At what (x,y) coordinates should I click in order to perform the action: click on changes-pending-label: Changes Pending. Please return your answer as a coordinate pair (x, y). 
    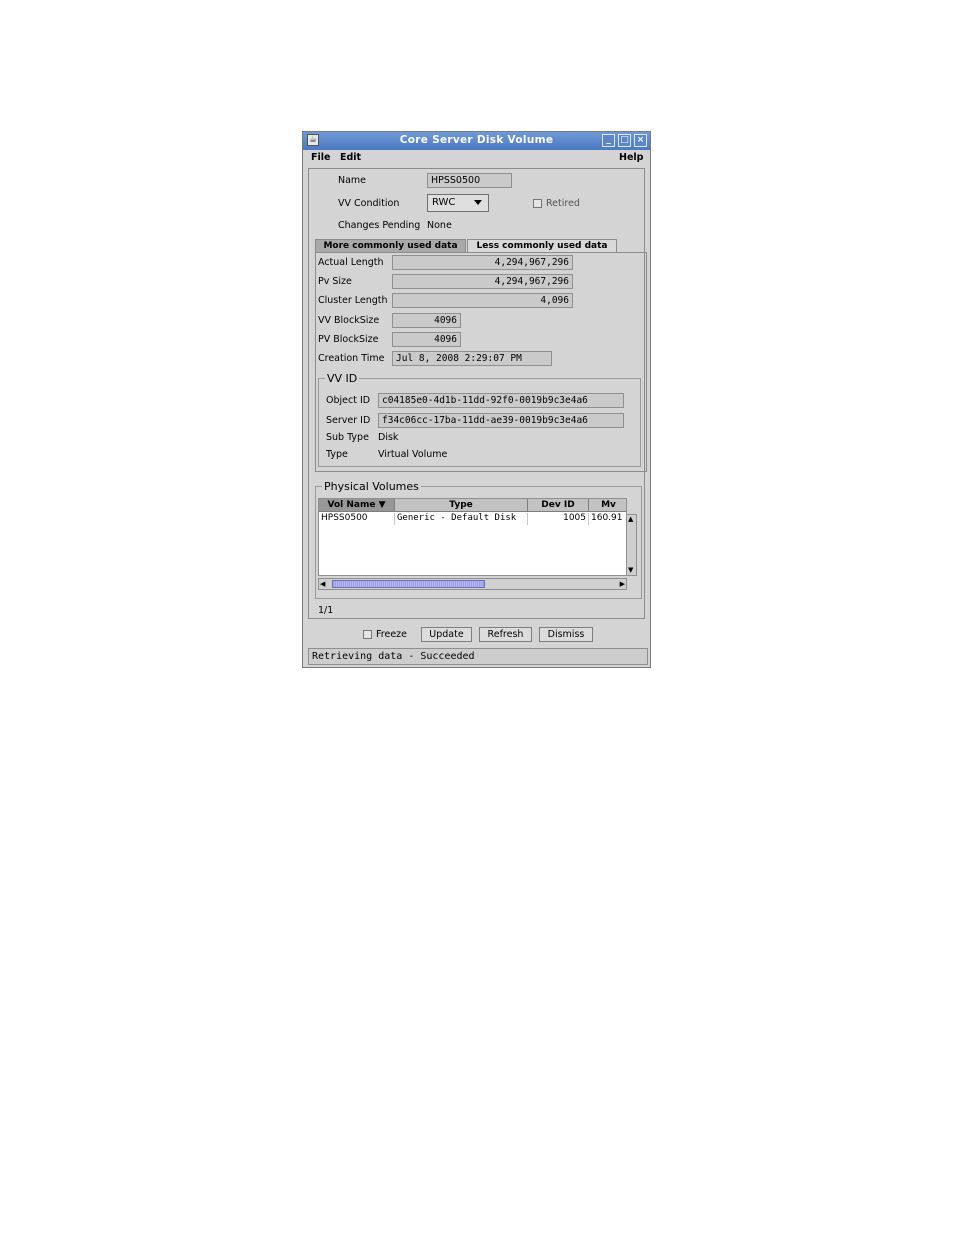
    Looking at the image, I should click on (379, 225).